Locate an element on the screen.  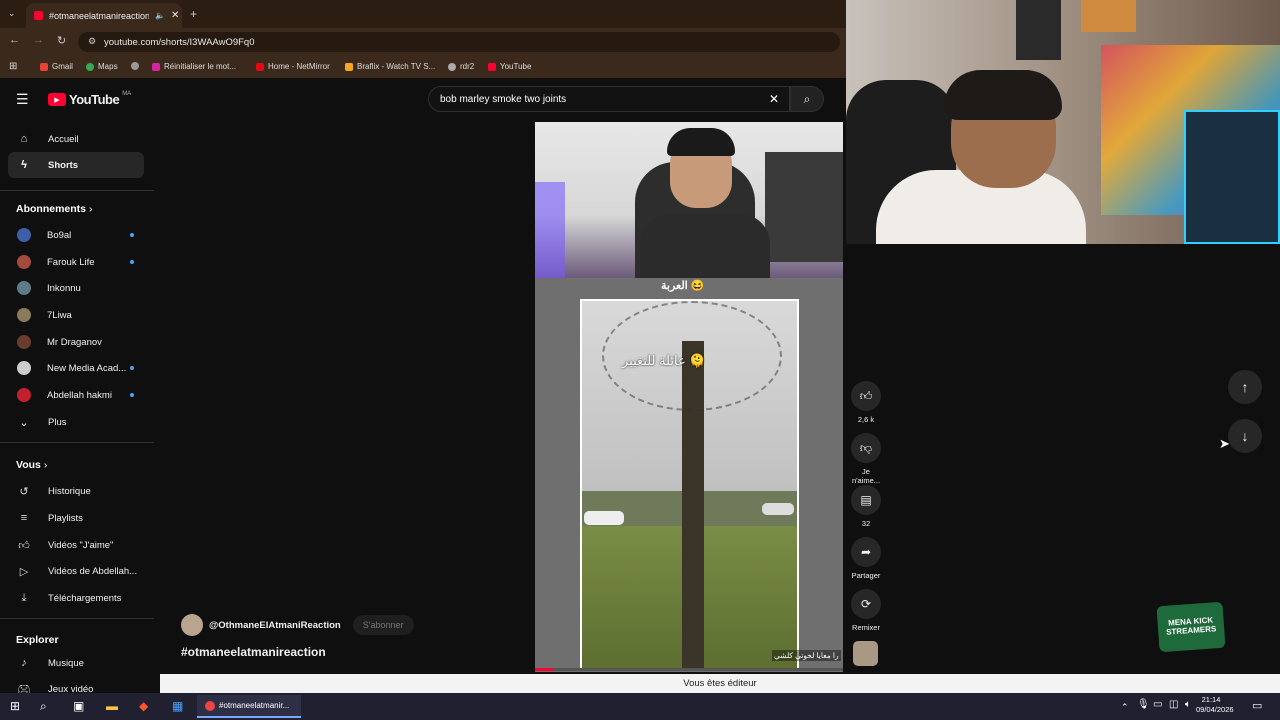
sidebar-item-more: ⌄ Plus is located at coordinates (76, 422).